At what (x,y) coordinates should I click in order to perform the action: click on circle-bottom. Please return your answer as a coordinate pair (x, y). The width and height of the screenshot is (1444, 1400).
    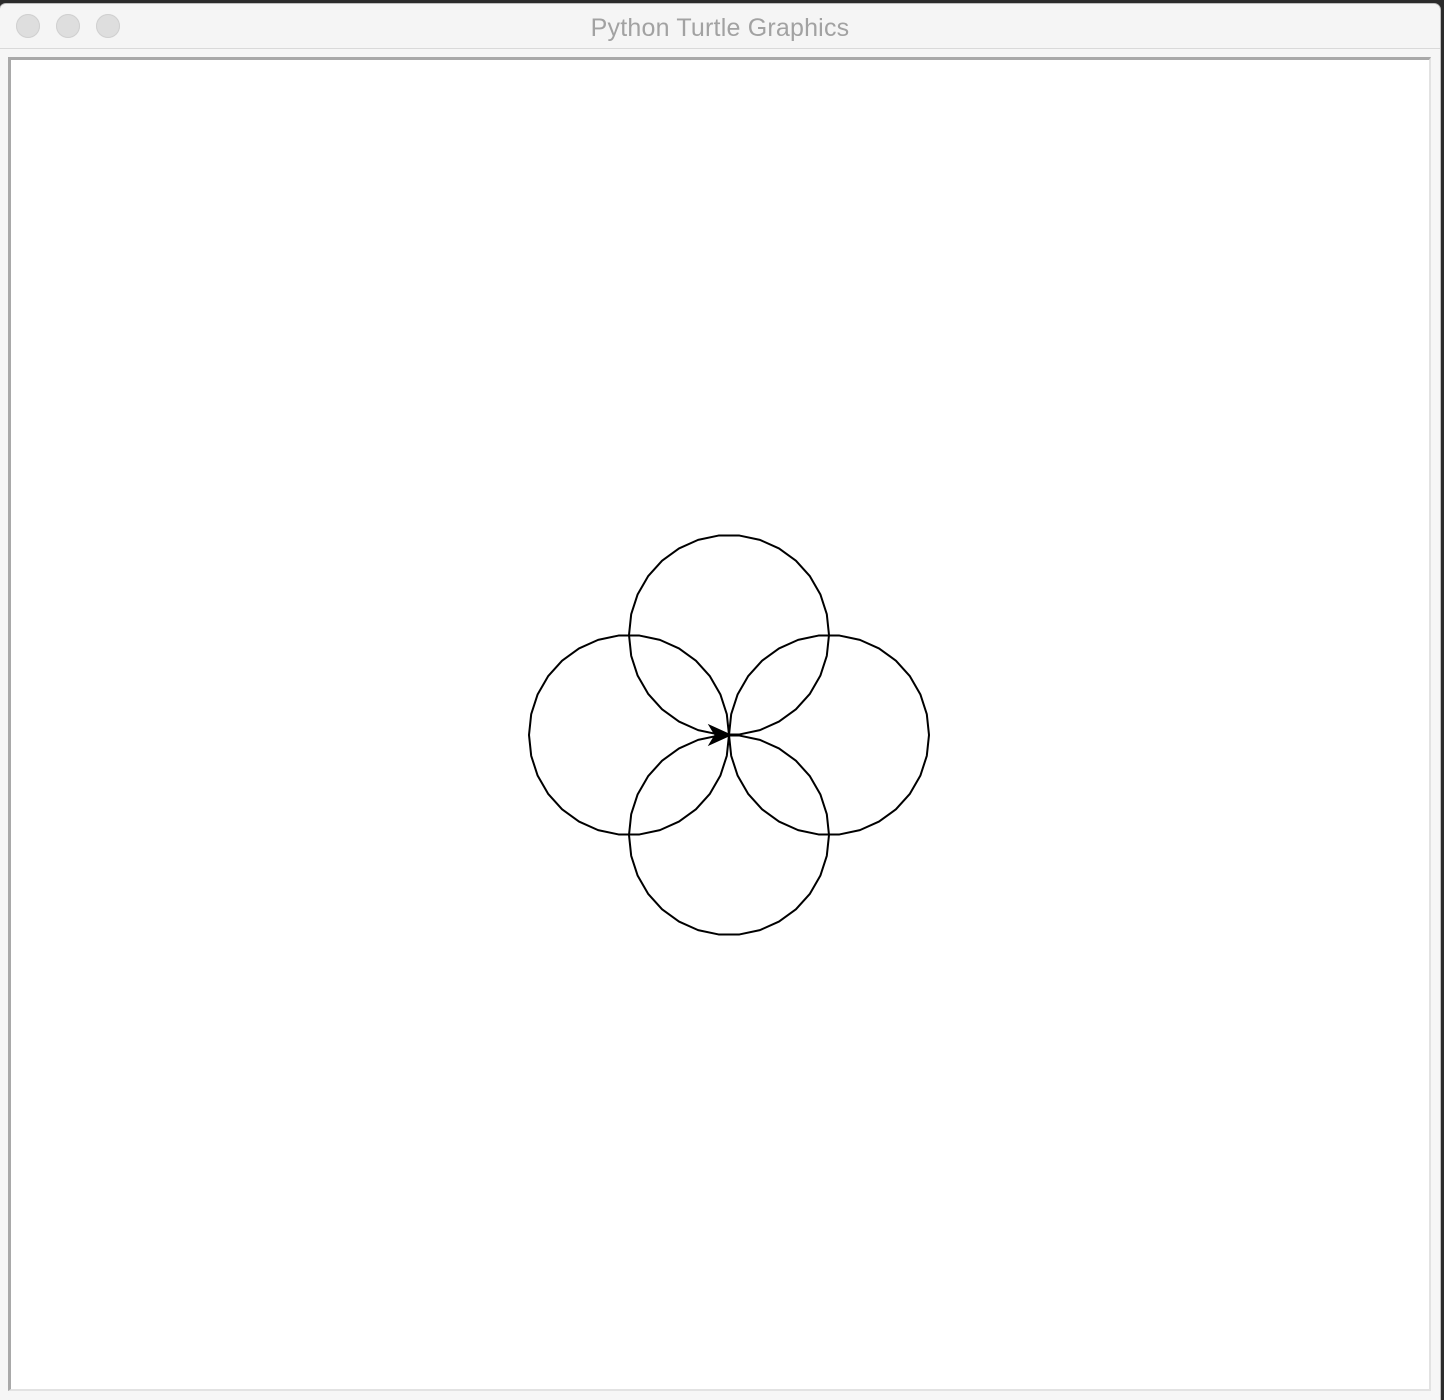
    Looking at the image, I should click on (729, 835).